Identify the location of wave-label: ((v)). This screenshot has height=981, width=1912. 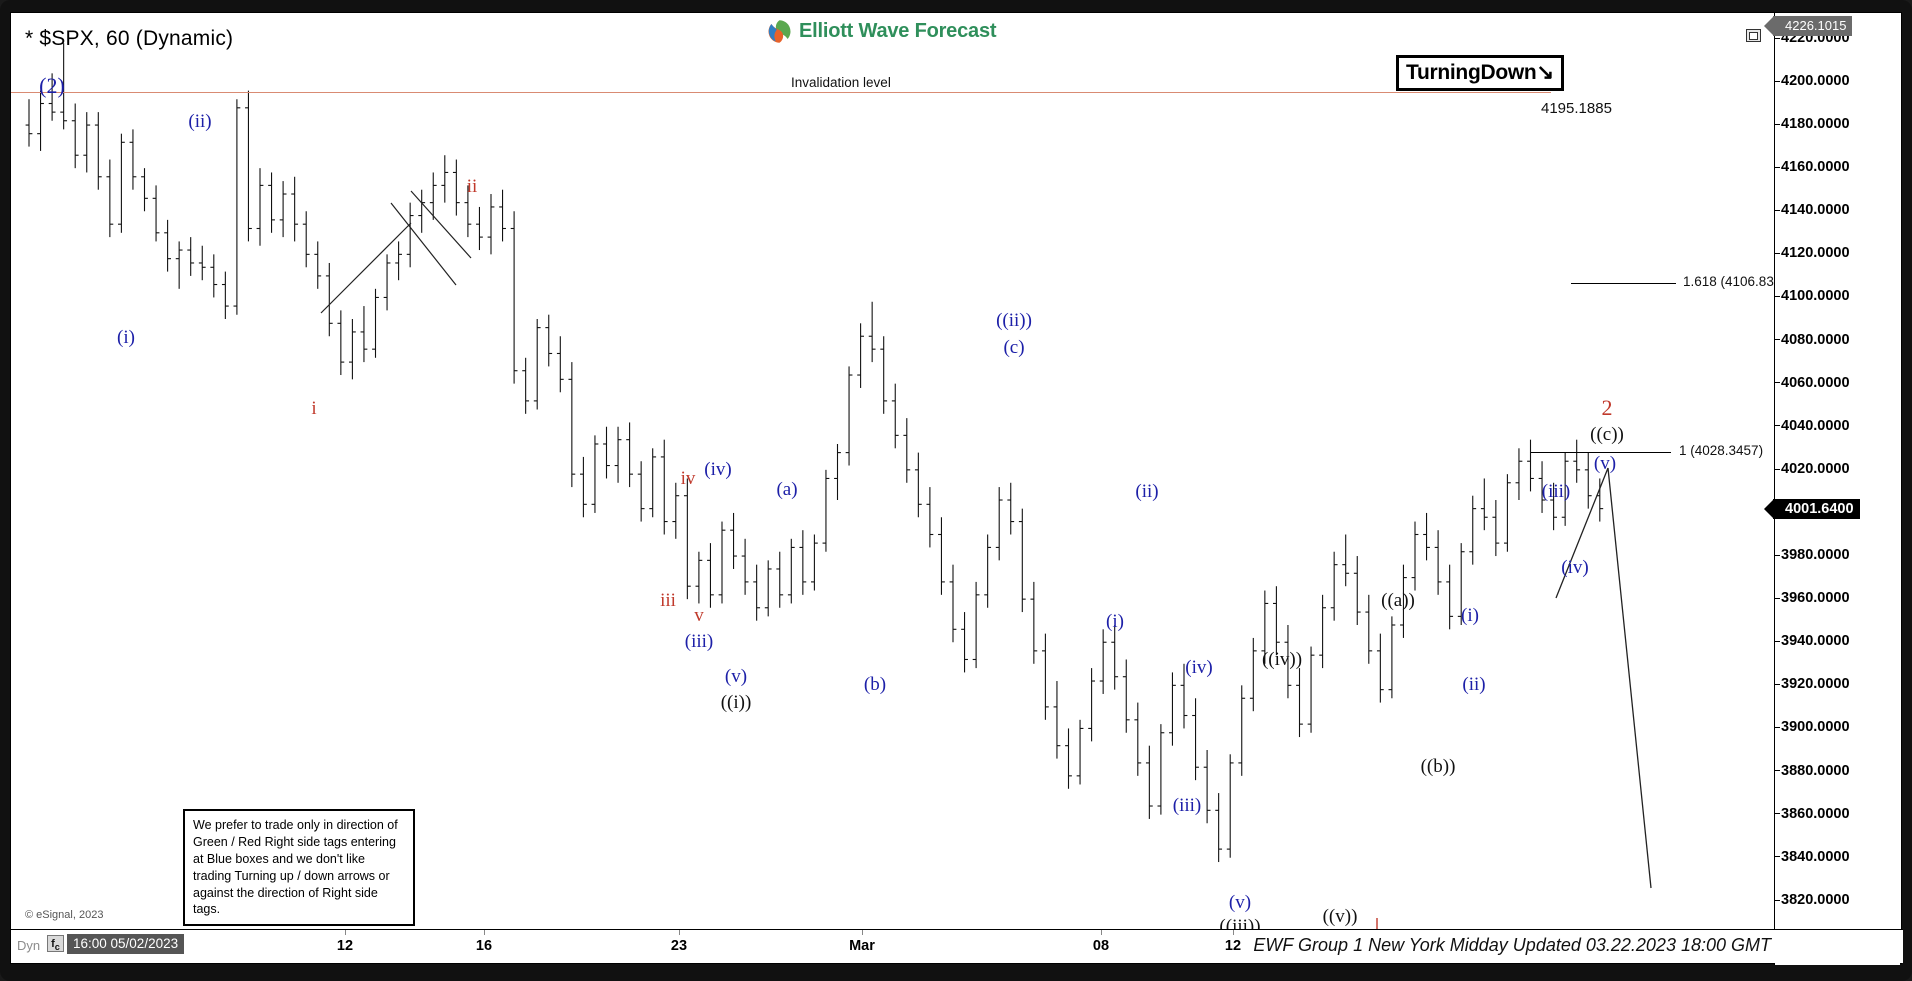
(1340, 916).